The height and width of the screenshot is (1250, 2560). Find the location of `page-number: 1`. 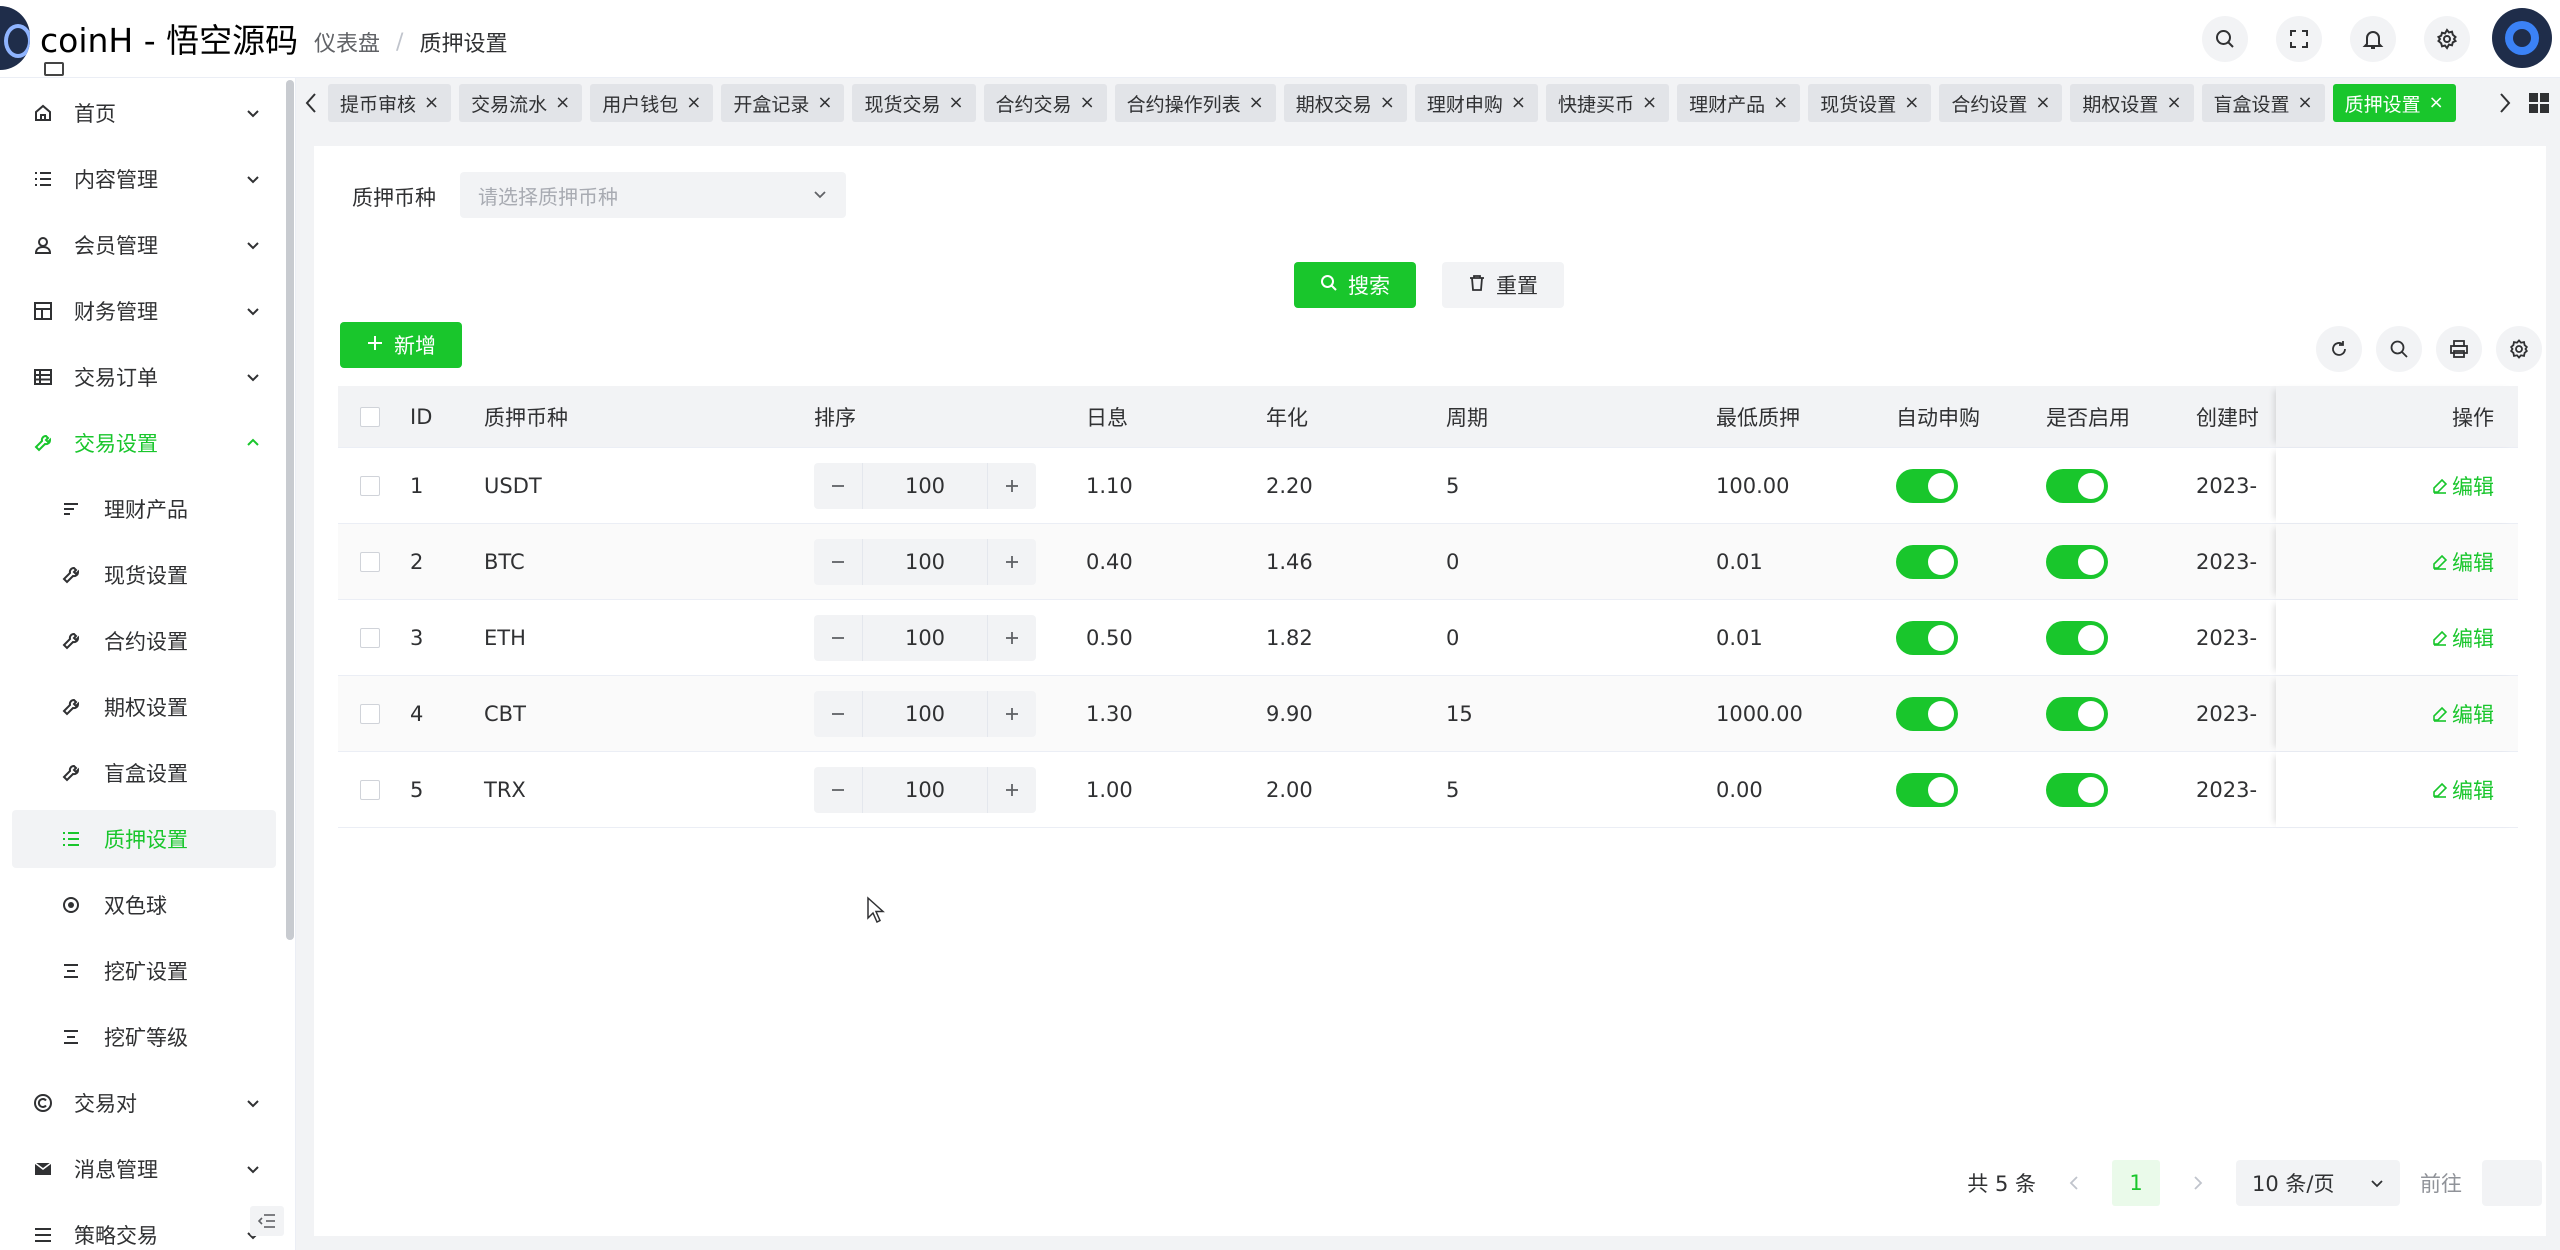

page-number: 1 is located at coordinates (2136, 1183).